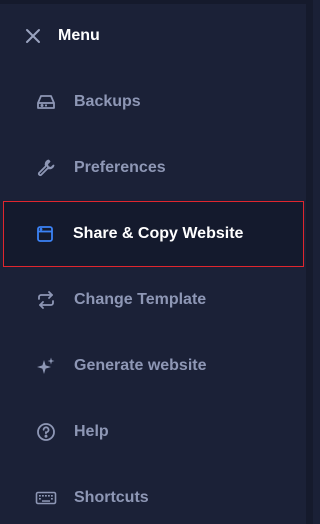 The height and width of the screenshot is (524, 320). I want to click on help-circle-icon, so click(46, 432).